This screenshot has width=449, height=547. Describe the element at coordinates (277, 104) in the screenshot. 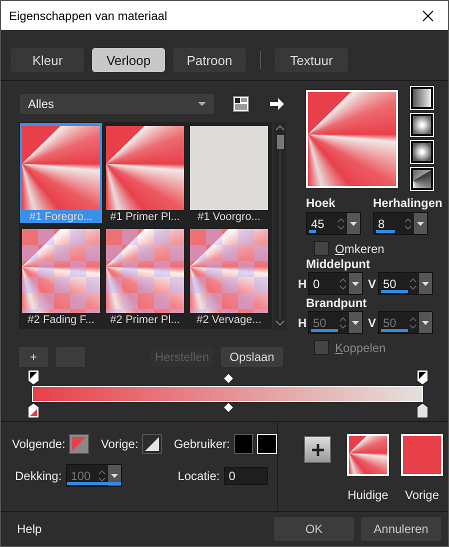

I see `arrow-right-icon` at that location.